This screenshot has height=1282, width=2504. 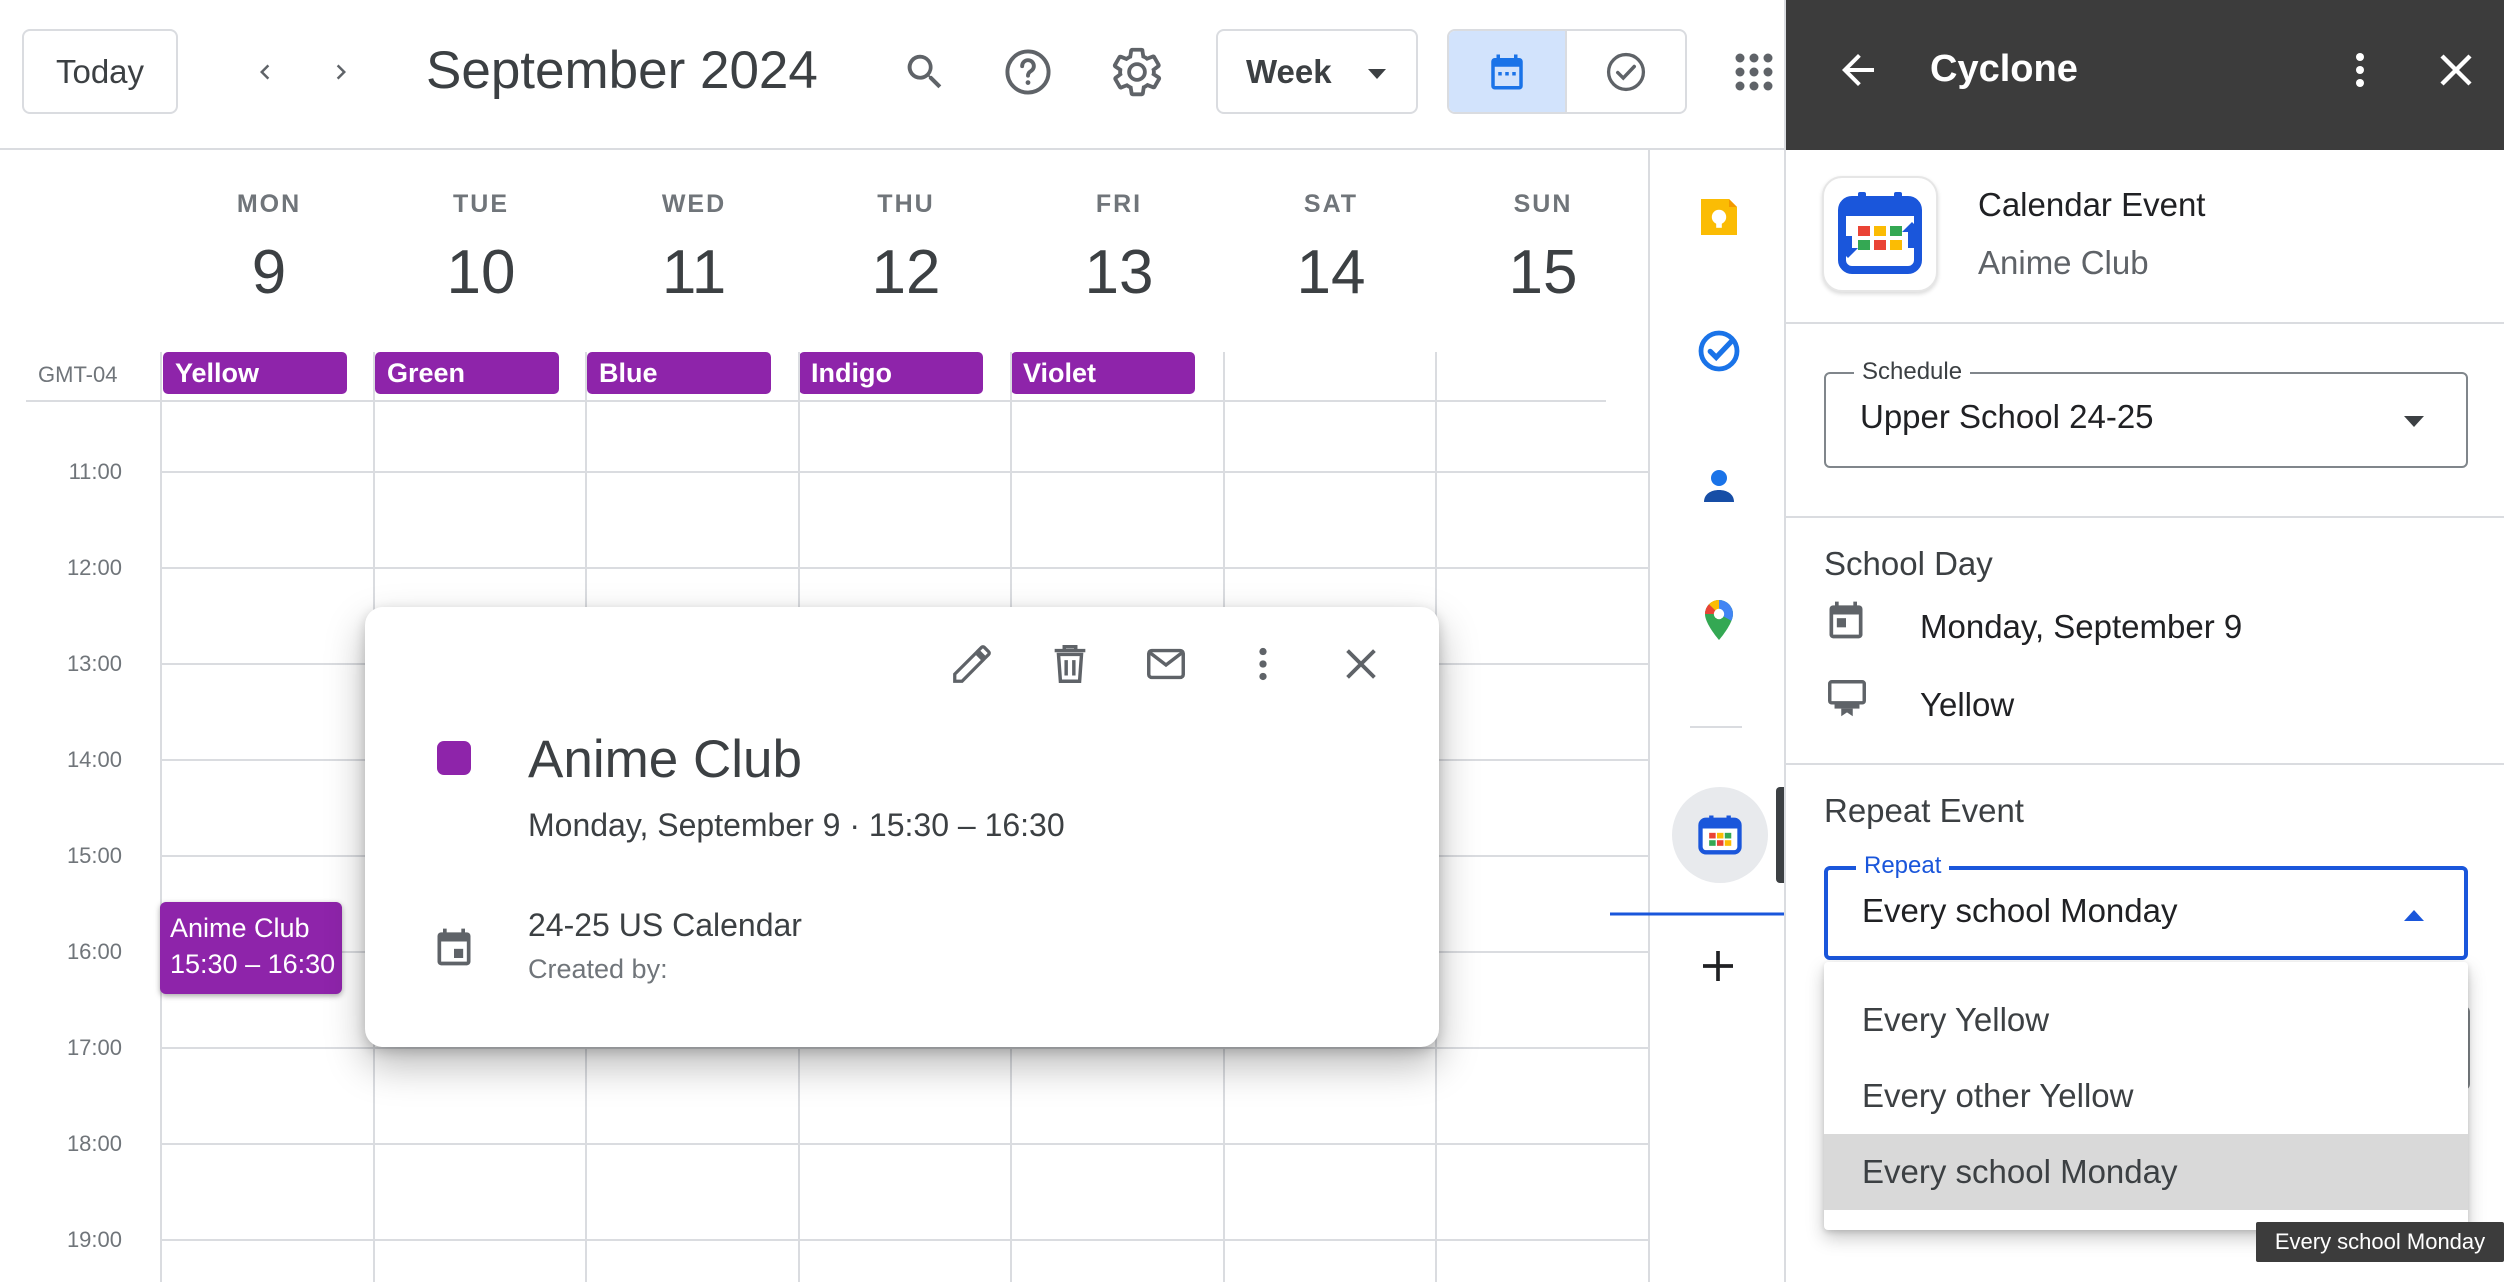 I want to click on all-day-chip: Blue, so click(x=679, y=373).